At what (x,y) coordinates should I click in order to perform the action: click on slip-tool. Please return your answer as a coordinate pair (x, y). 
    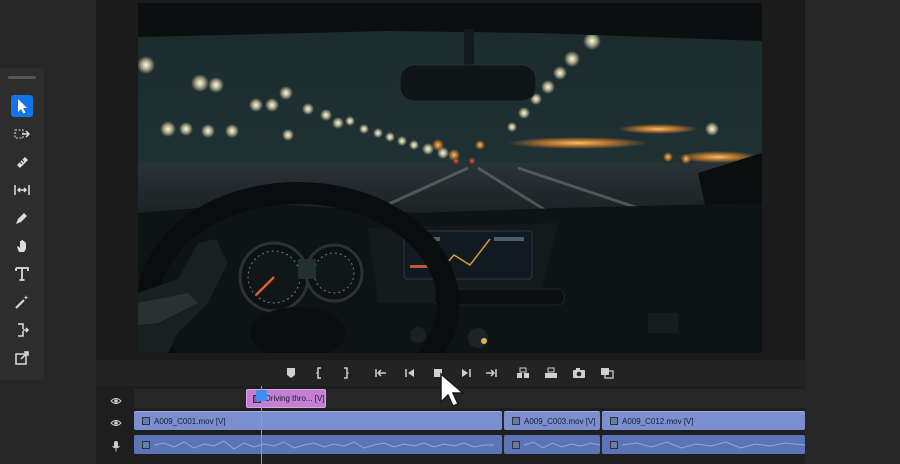
    Looking at the image, I should click on (22, 190).